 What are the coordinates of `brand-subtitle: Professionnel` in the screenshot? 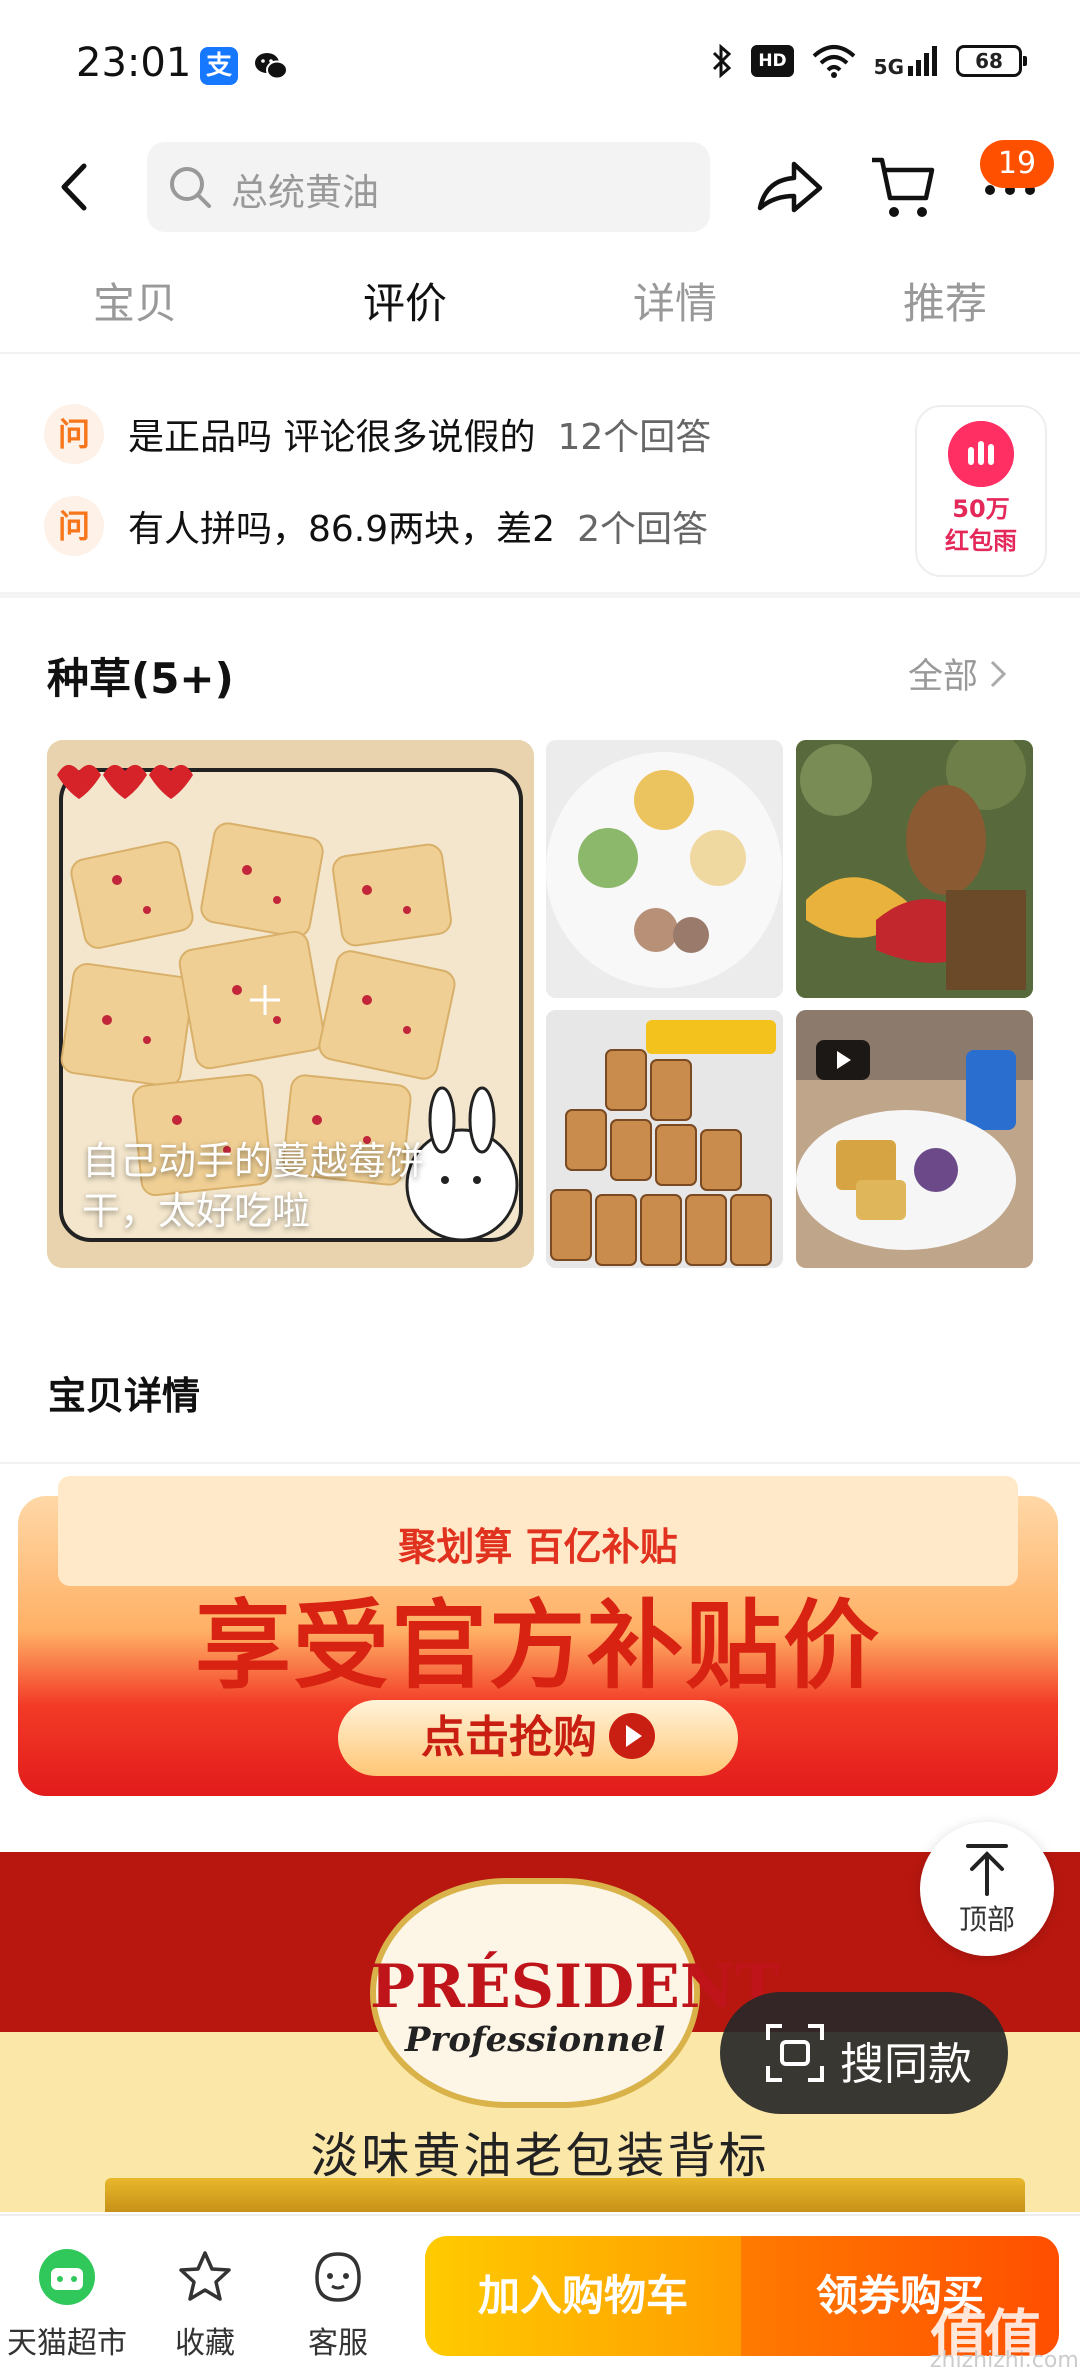 It's located at (535, 2040).